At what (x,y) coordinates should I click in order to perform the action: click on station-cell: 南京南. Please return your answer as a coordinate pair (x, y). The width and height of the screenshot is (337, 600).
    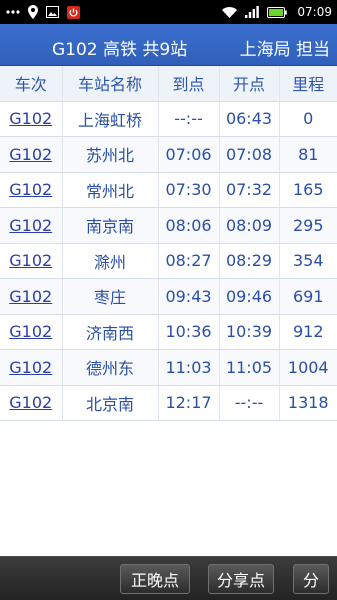
    Looking at the image, I should click on (110, 225).